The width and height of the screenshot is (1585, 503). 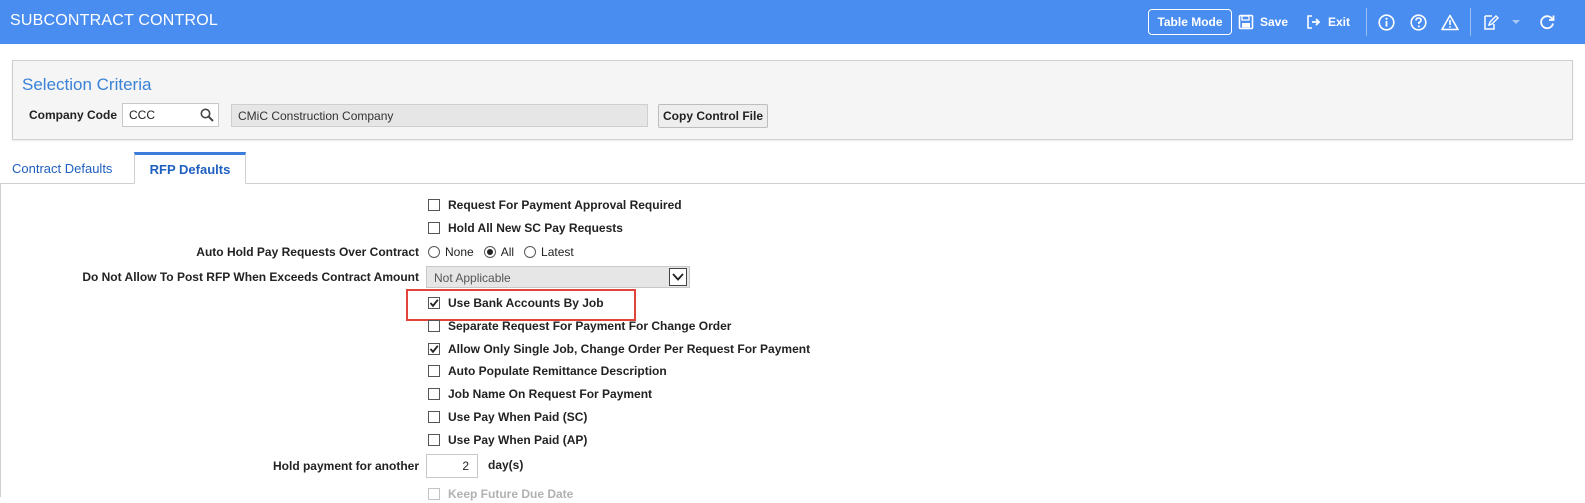 What do you see at coordinates (511, 494) in the screenshot?
I see `keep-future-due-date-label: Keep Future Due Date` at bounding box center [511, 494].